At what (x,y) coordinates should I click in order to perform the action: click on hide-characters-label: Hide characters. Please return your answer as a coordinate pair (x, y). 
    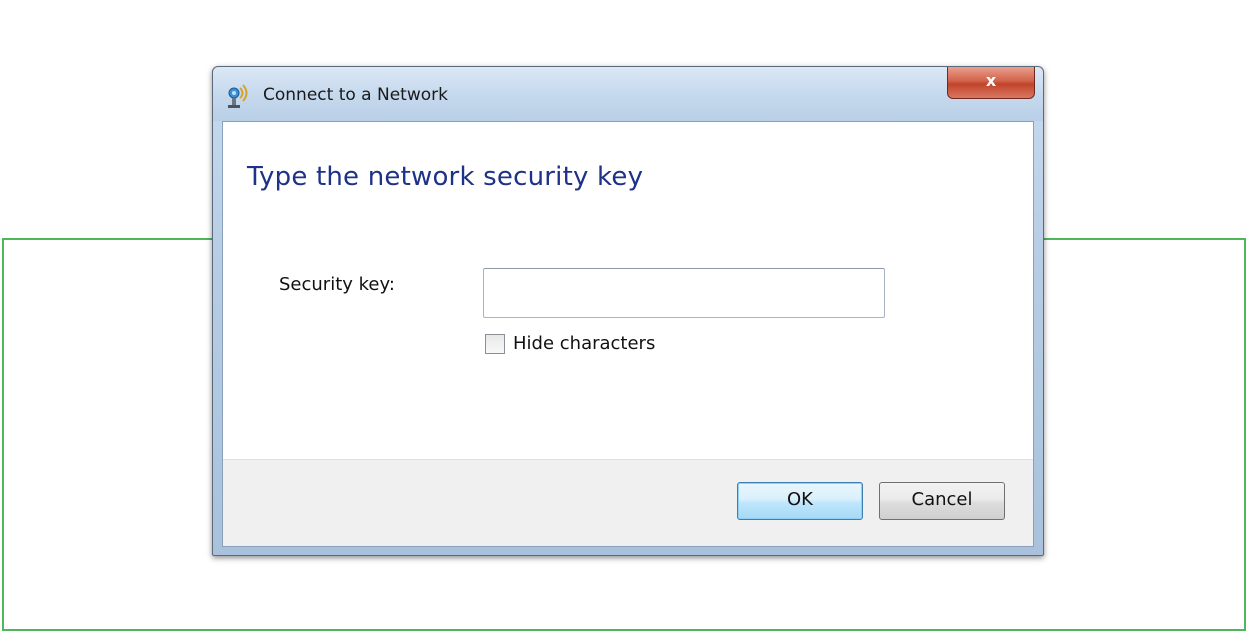
    Looking at the image, I should click on (584, 343).